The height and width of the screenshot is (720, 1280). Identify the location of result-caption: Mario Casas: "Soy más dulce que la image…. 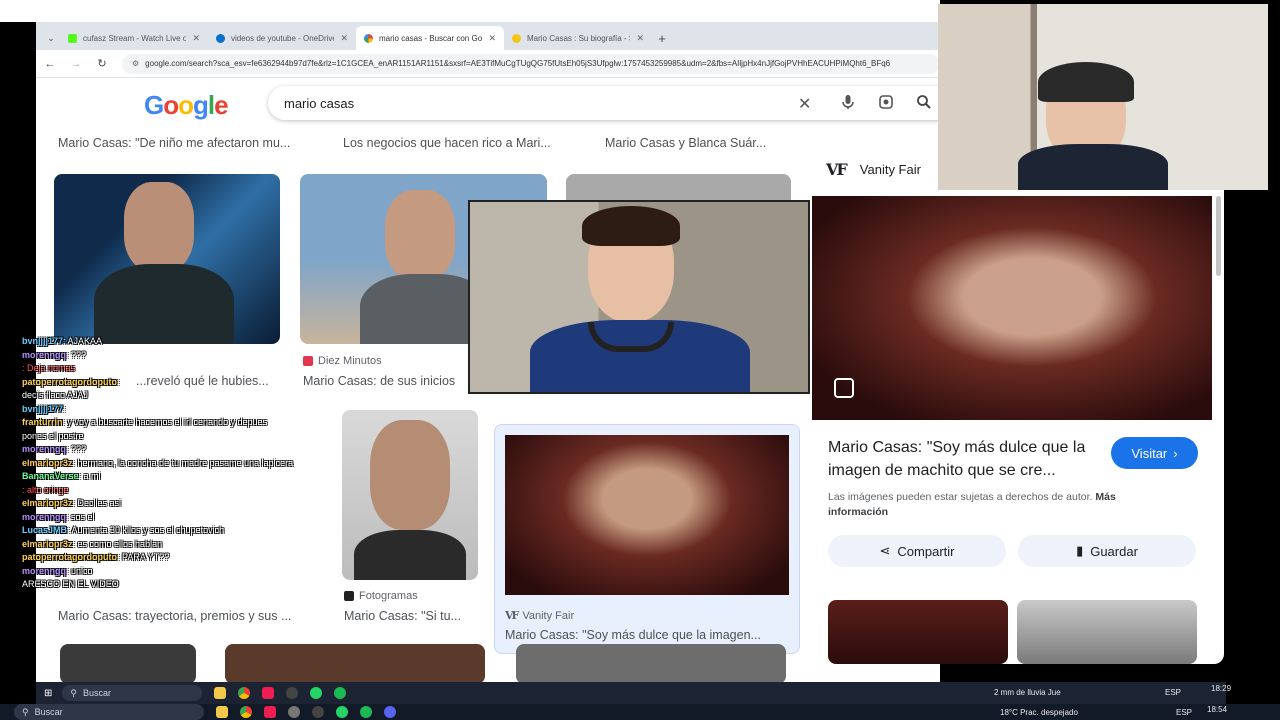
(648, 635).